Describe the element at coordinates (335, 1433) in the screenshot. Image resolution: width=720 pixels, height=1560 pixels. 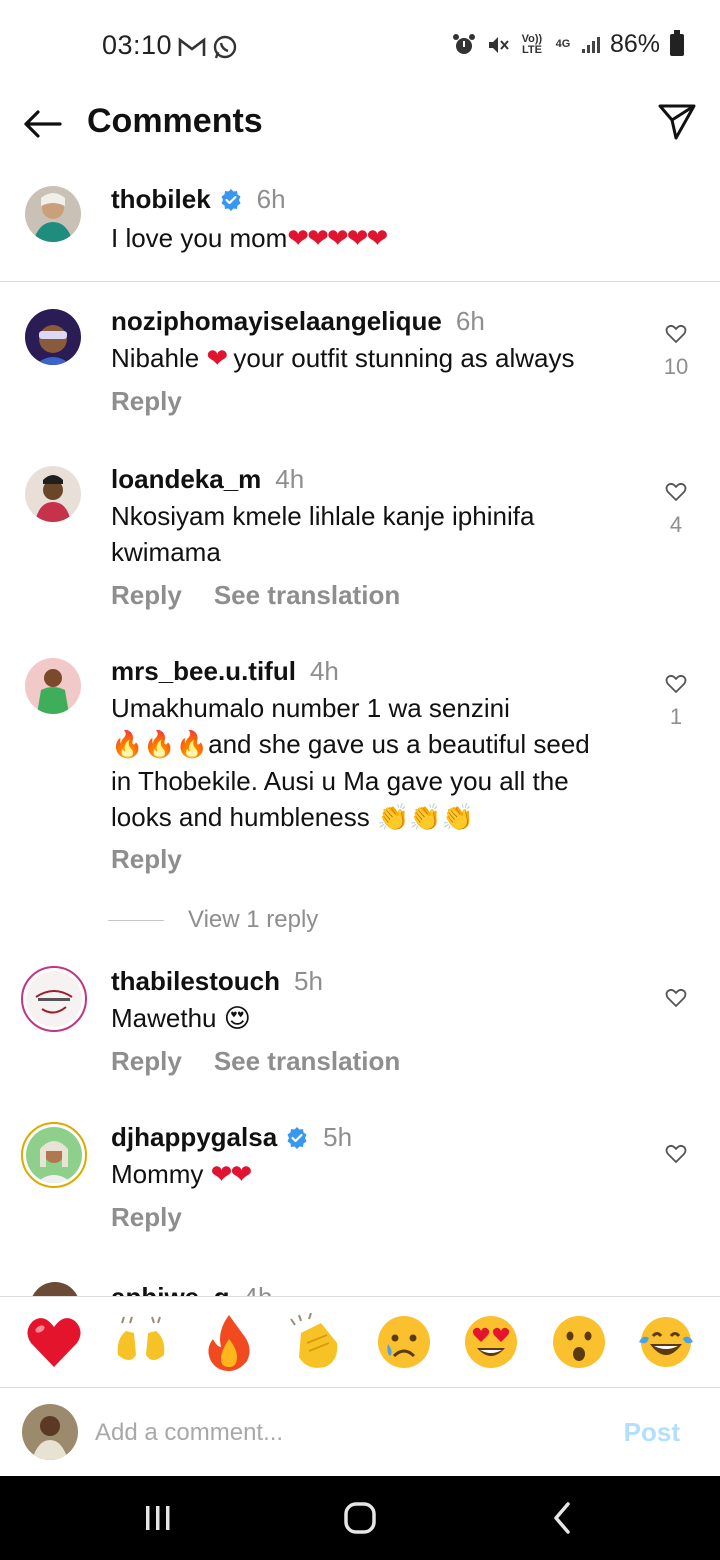
I see `comment-input` at that location.